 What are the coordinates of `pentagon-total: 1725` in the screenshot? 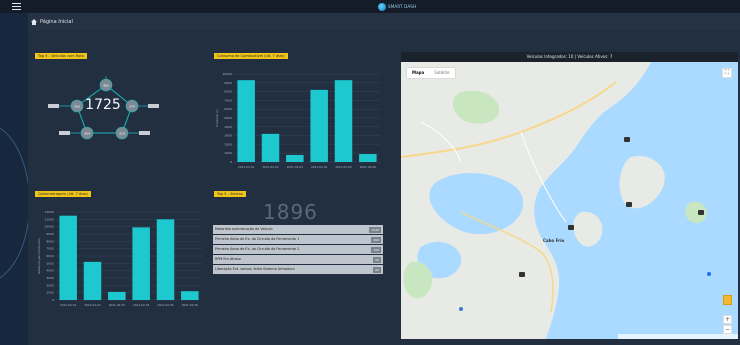 It's located at (103, 105).